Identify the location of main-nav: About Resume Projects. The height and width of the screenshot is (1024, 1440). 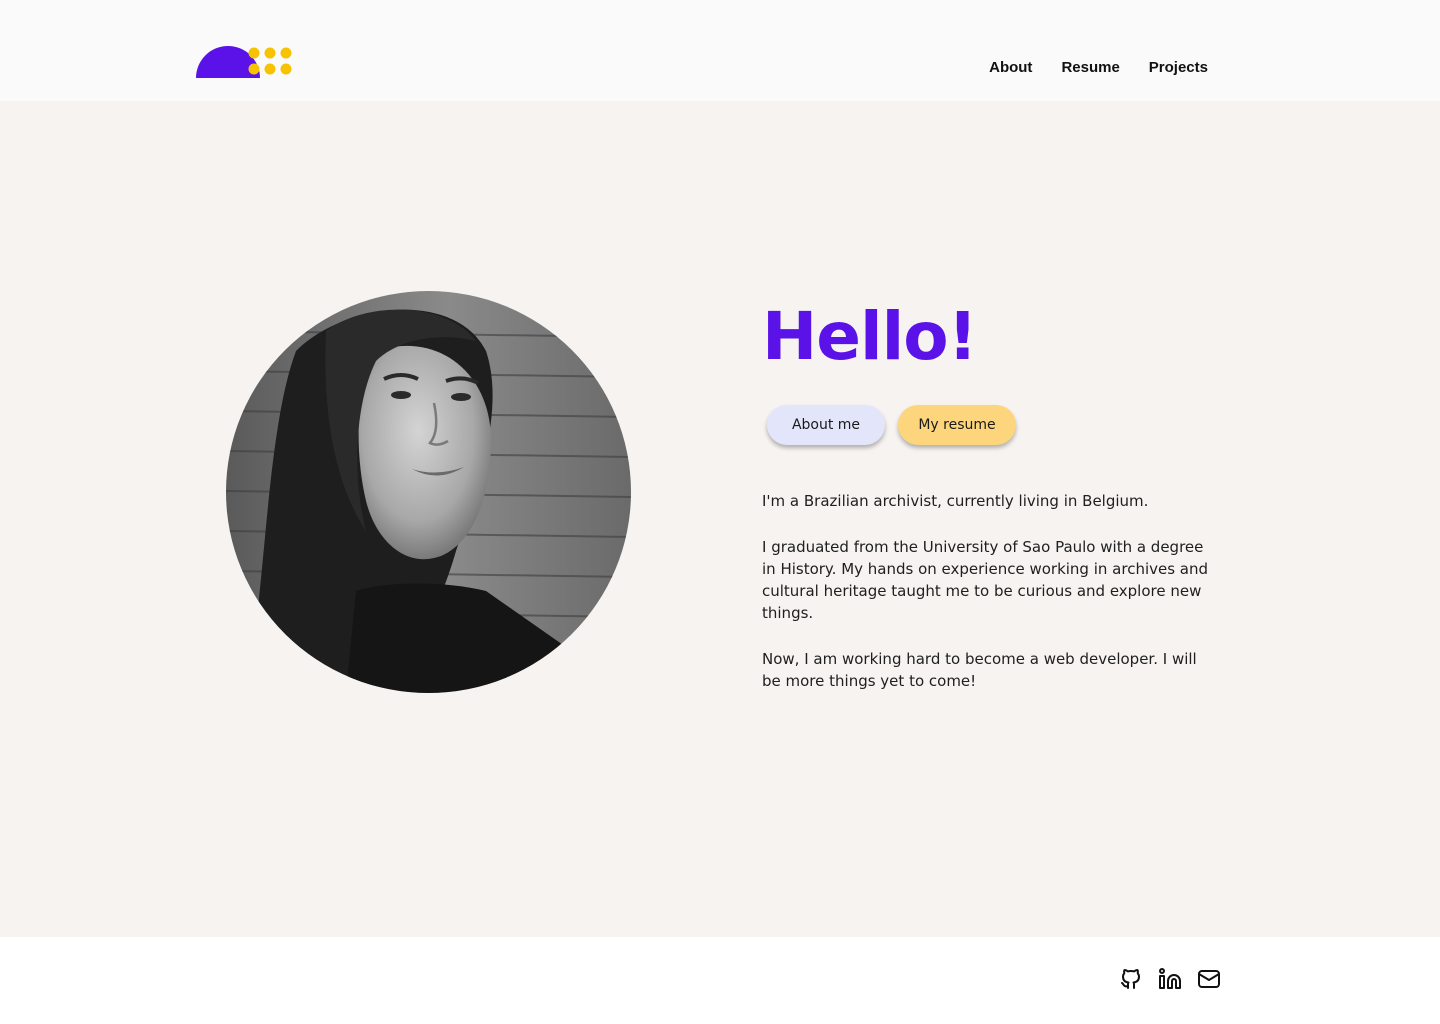
(1098, 68).